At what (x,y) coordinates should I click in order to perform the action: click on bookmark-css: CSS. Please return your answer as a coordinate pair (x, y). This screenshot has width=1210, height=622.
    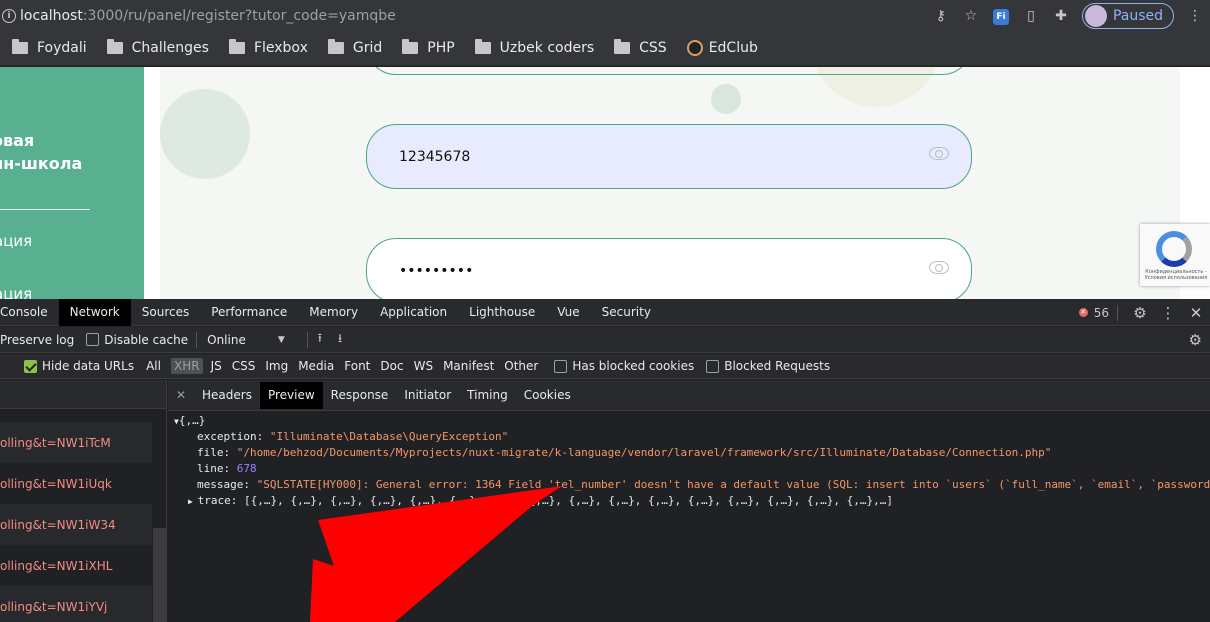
    Looking at the image, I should click on (640, 47).